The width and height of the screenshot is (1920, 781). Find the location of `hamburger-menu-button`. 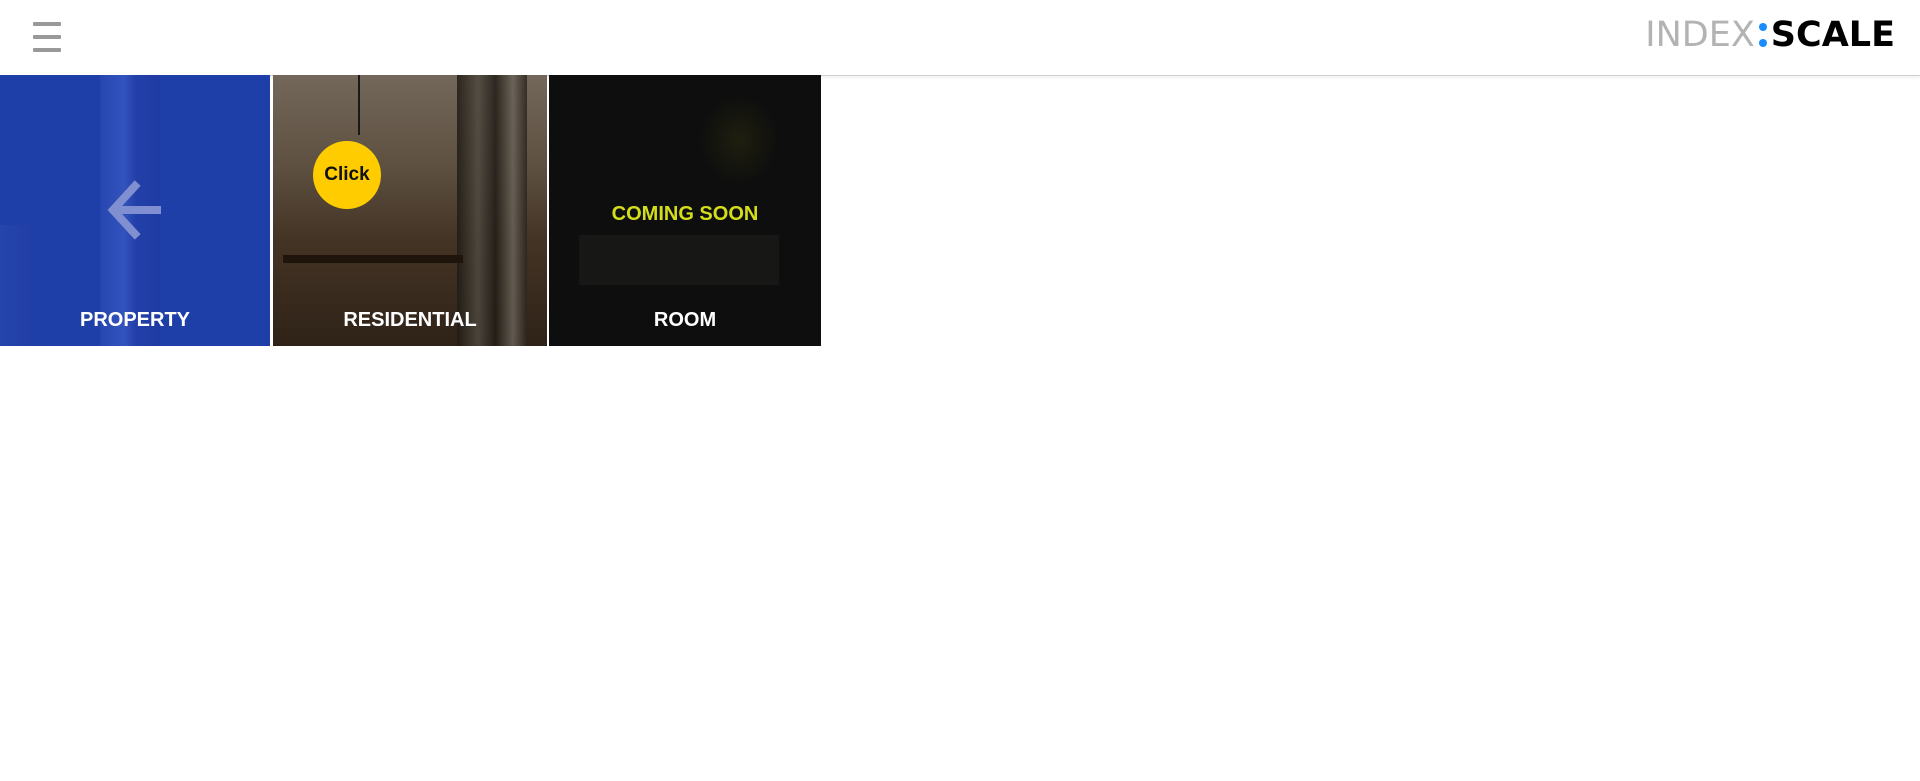

hamburger-menu-button is located at coordinates (47, 37).